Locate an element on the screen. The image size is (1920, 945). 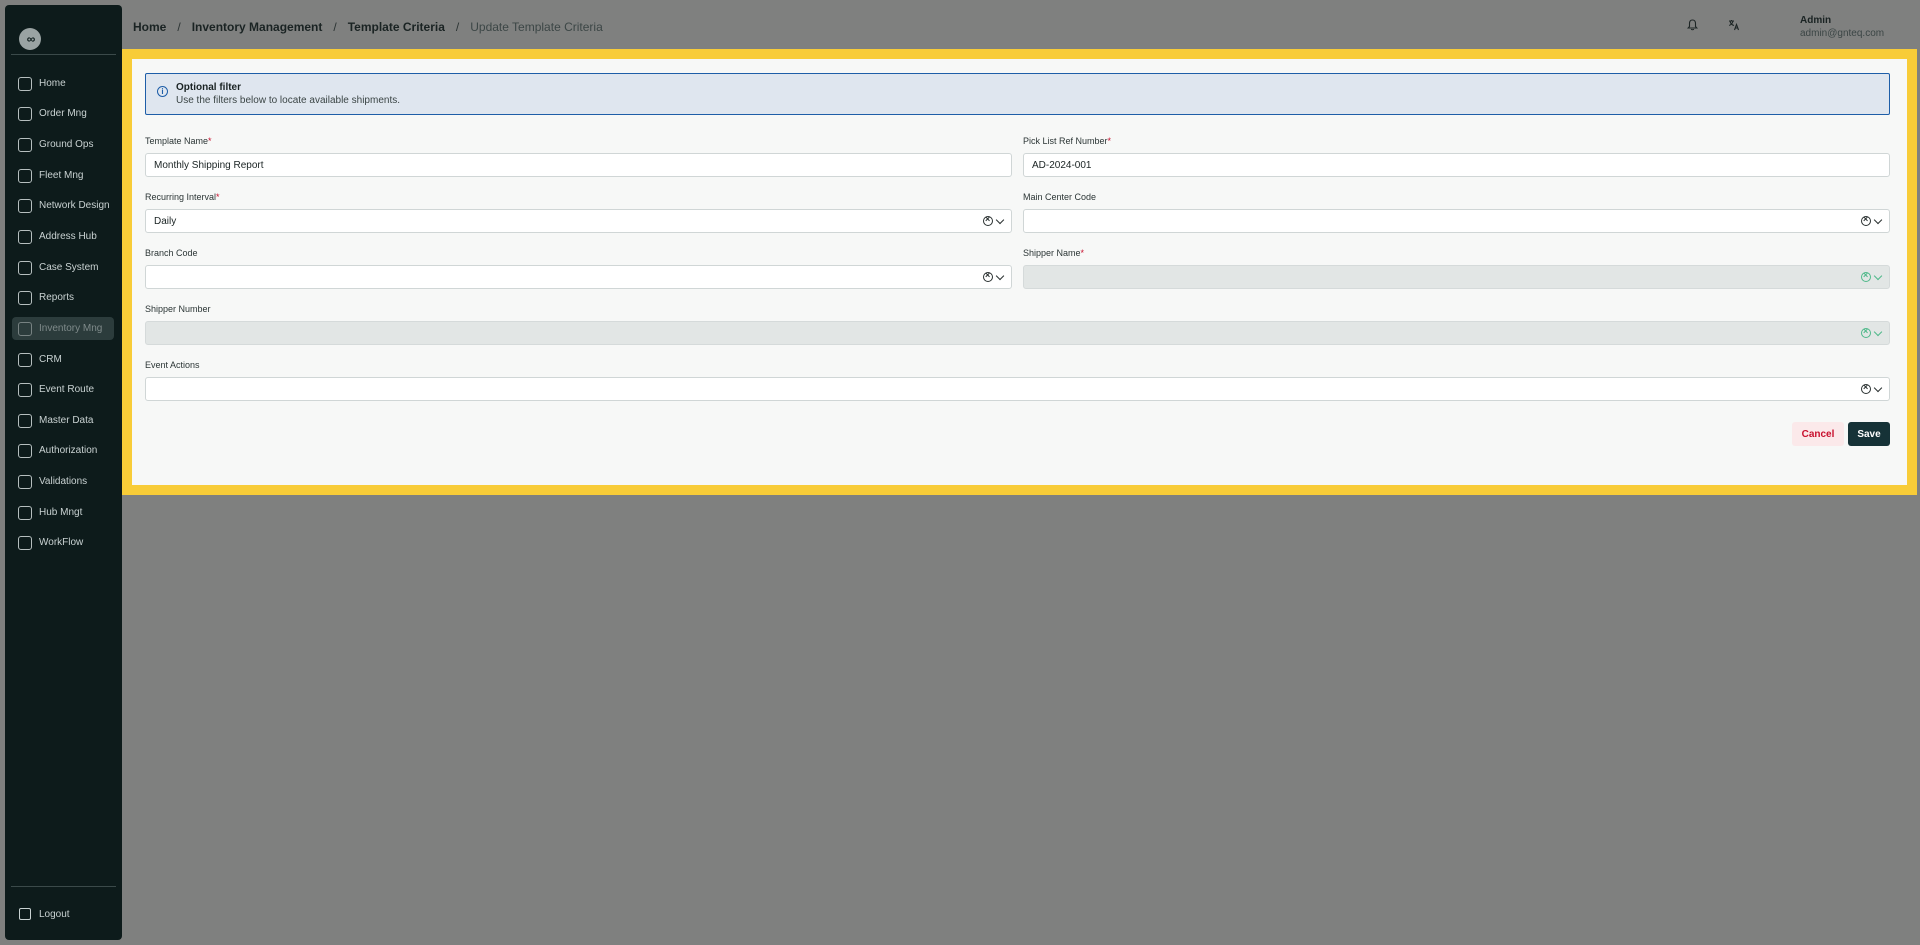
sidebar-item-ground-ops: Ground Ops is located at coordinates (63, 144).